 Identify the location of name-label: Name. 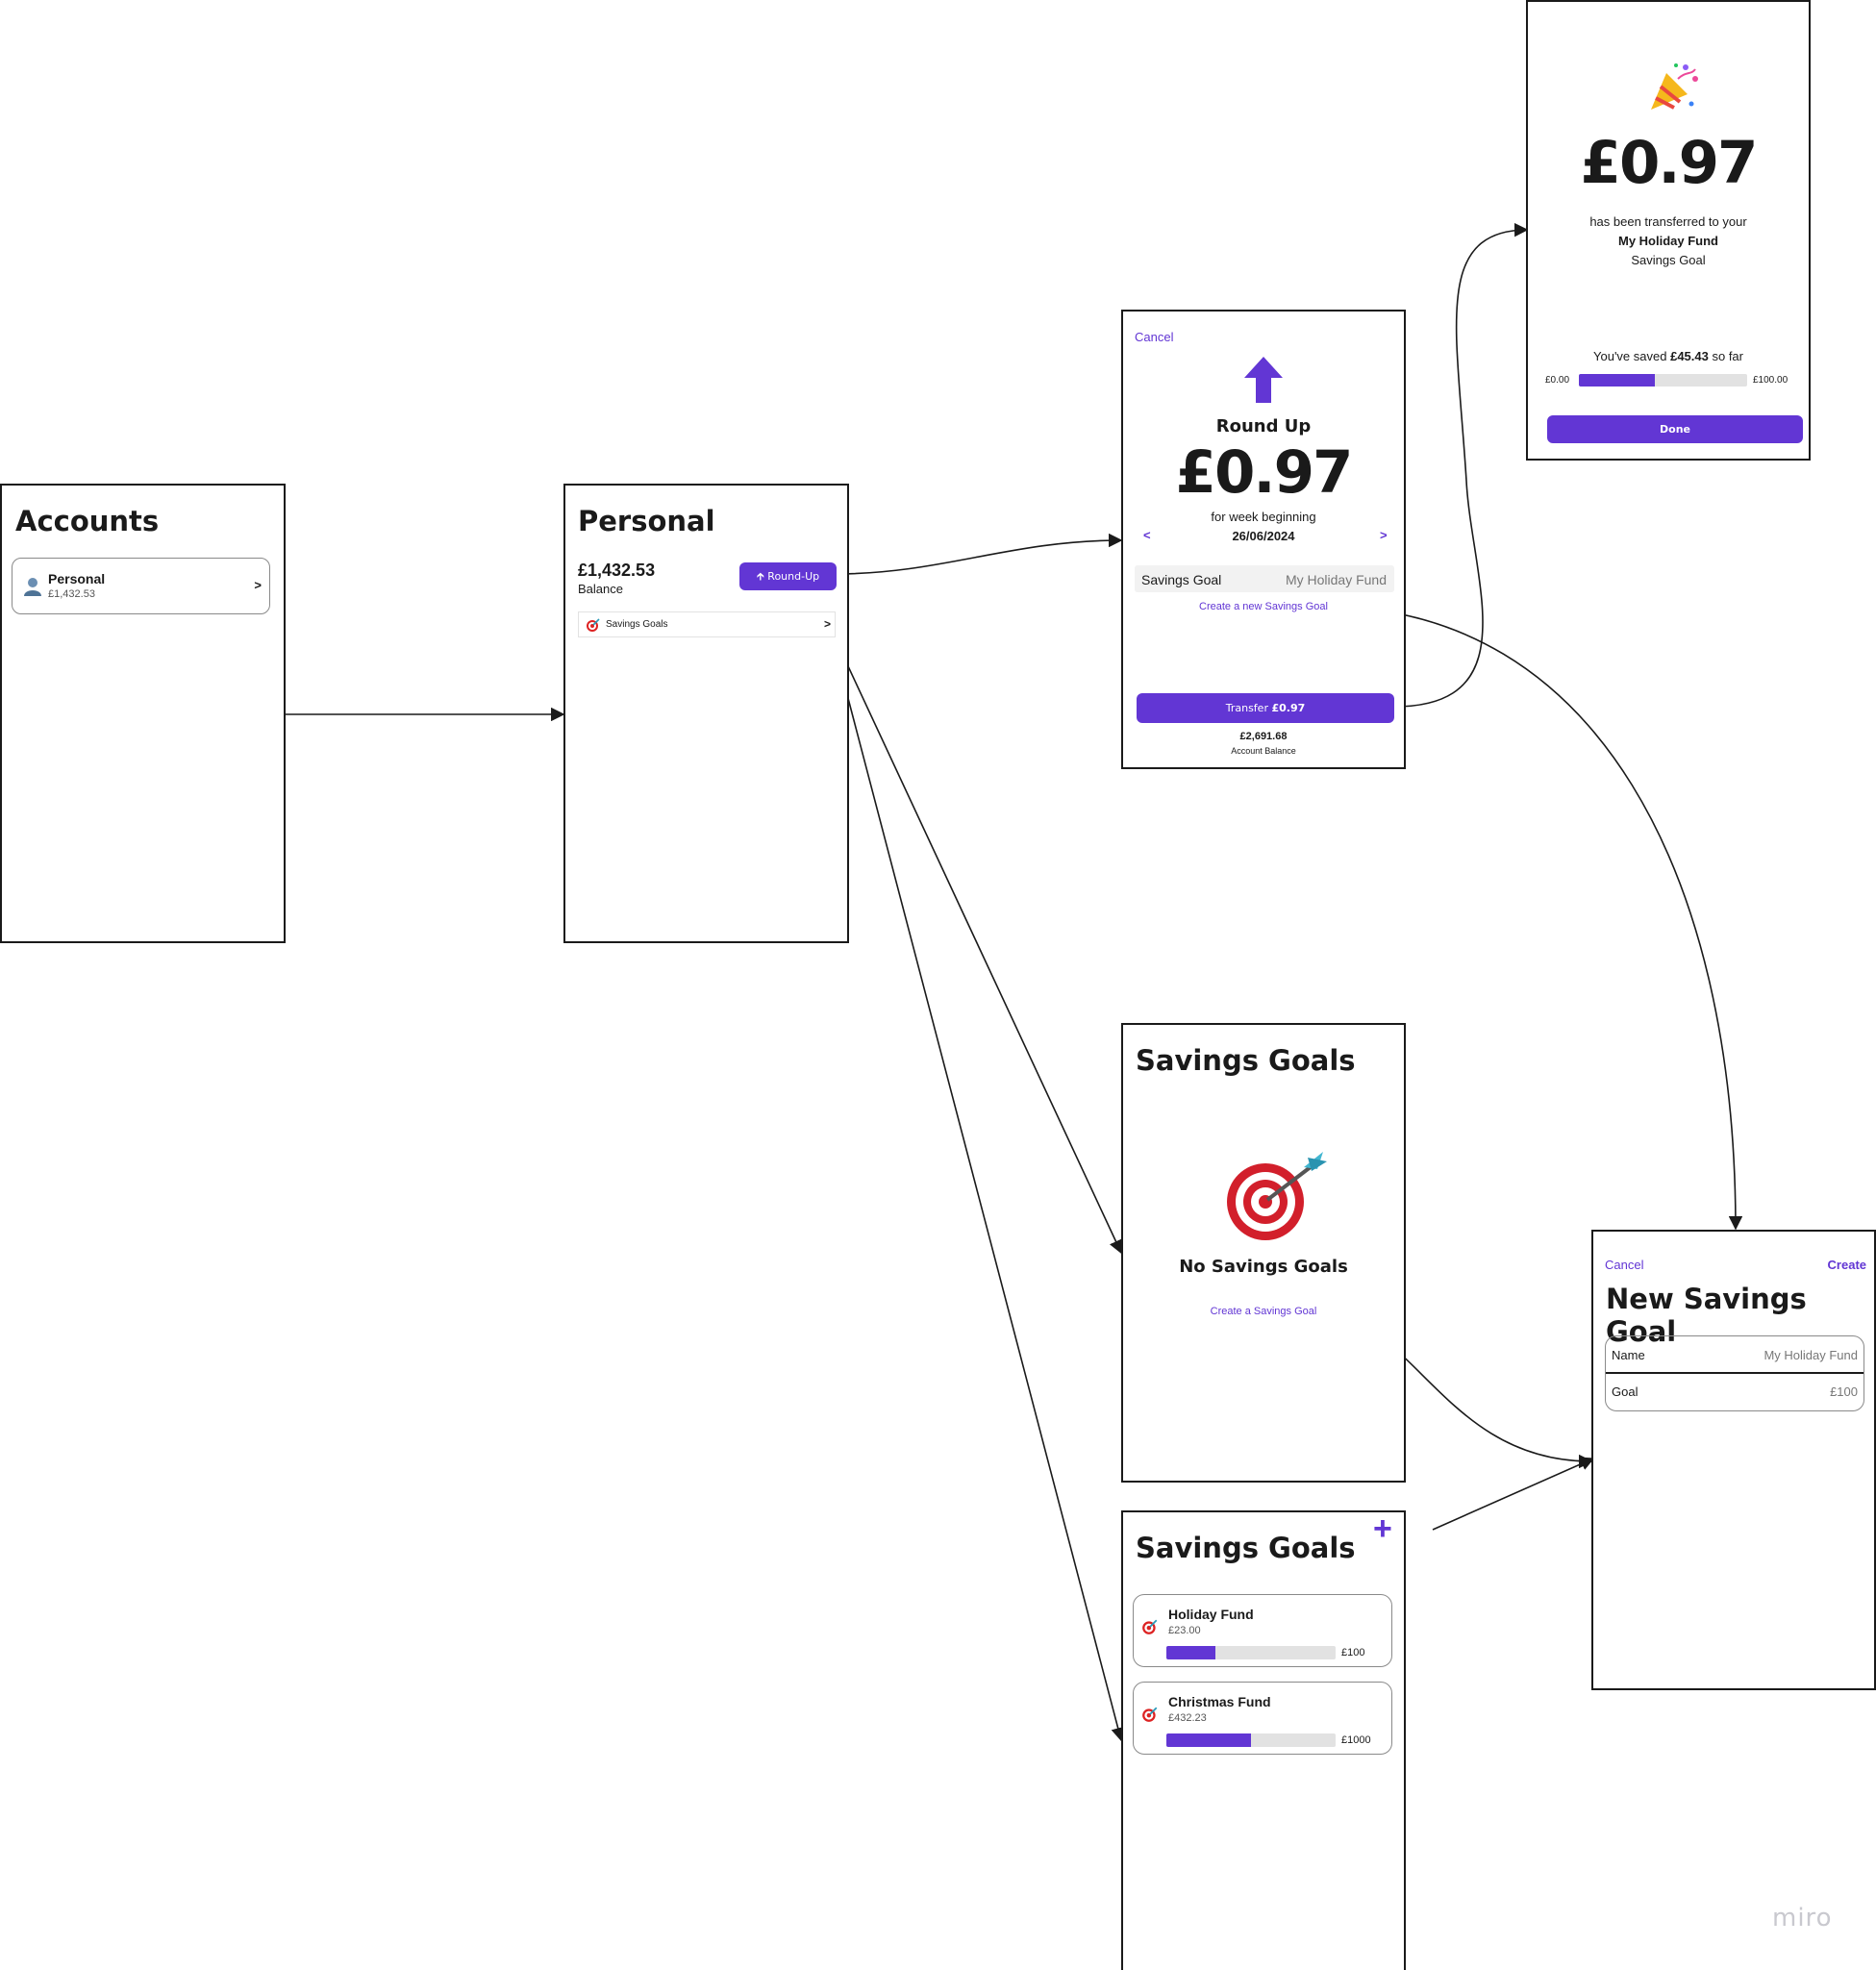
(1628, 1355).